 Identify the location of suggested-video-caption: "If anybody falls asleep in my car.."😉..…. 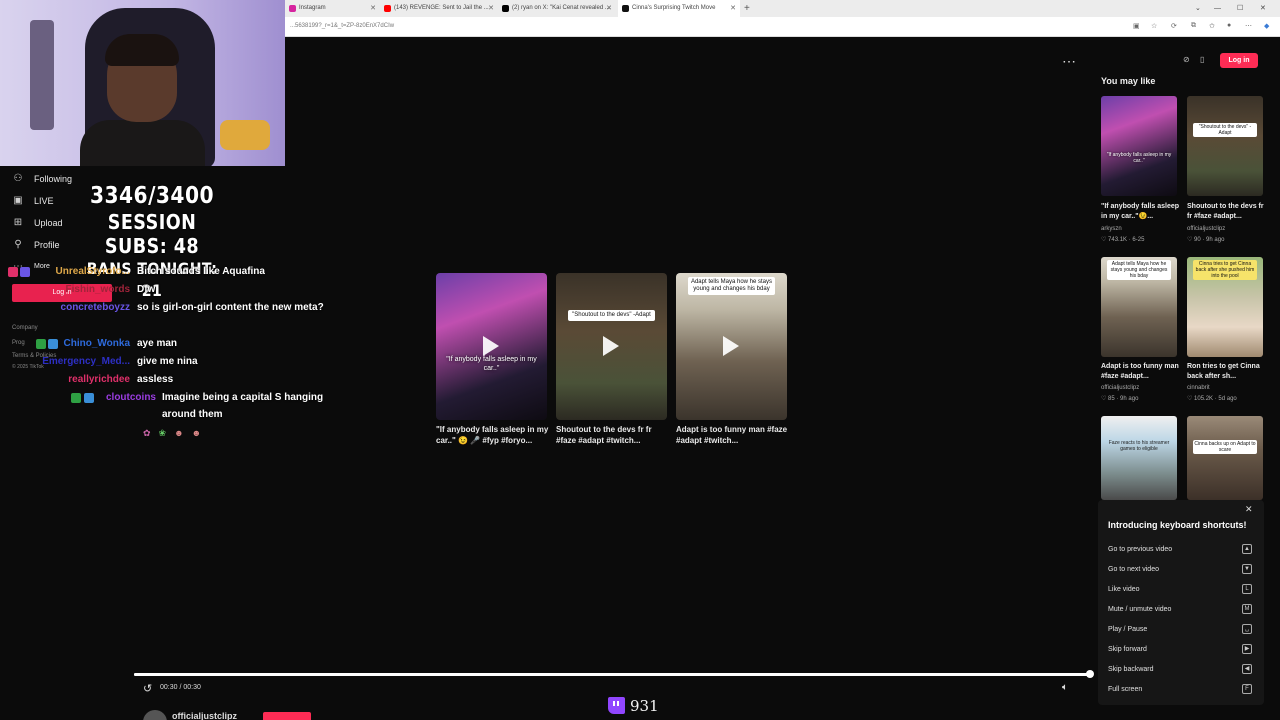
(1141, 212).